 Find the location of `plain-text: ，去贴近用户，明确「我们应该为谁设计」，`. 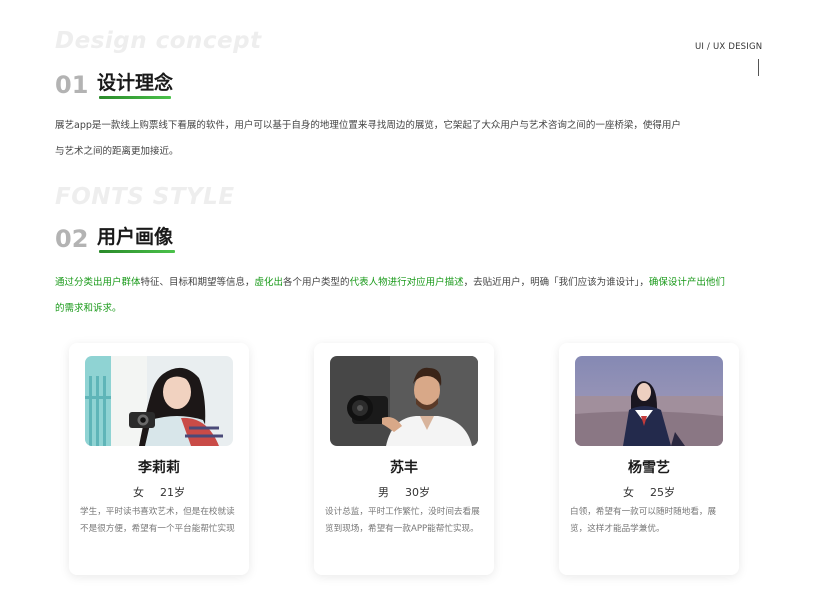

plain-text: ，去贴近用户，明确「我们应该为谁设计」， is located at coordinates (556, 282).